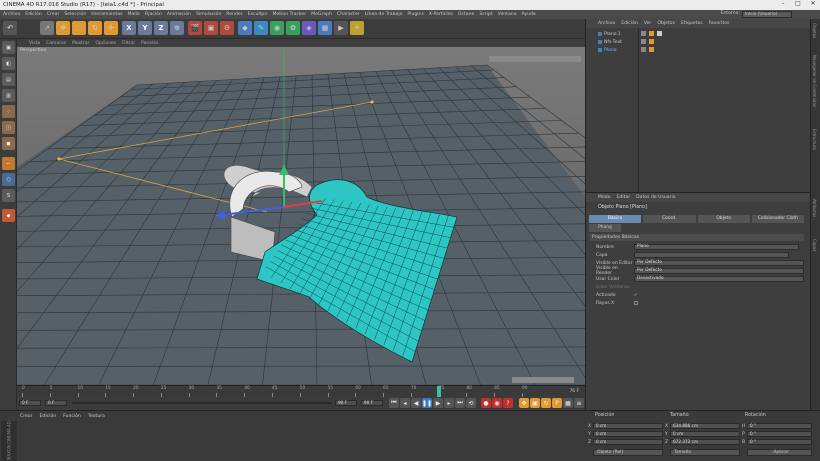 The image size is (820, 461). Describe the element at coordinates (427, 403) in the screenshot. I see `pause-icon: ❚❚` at that location.